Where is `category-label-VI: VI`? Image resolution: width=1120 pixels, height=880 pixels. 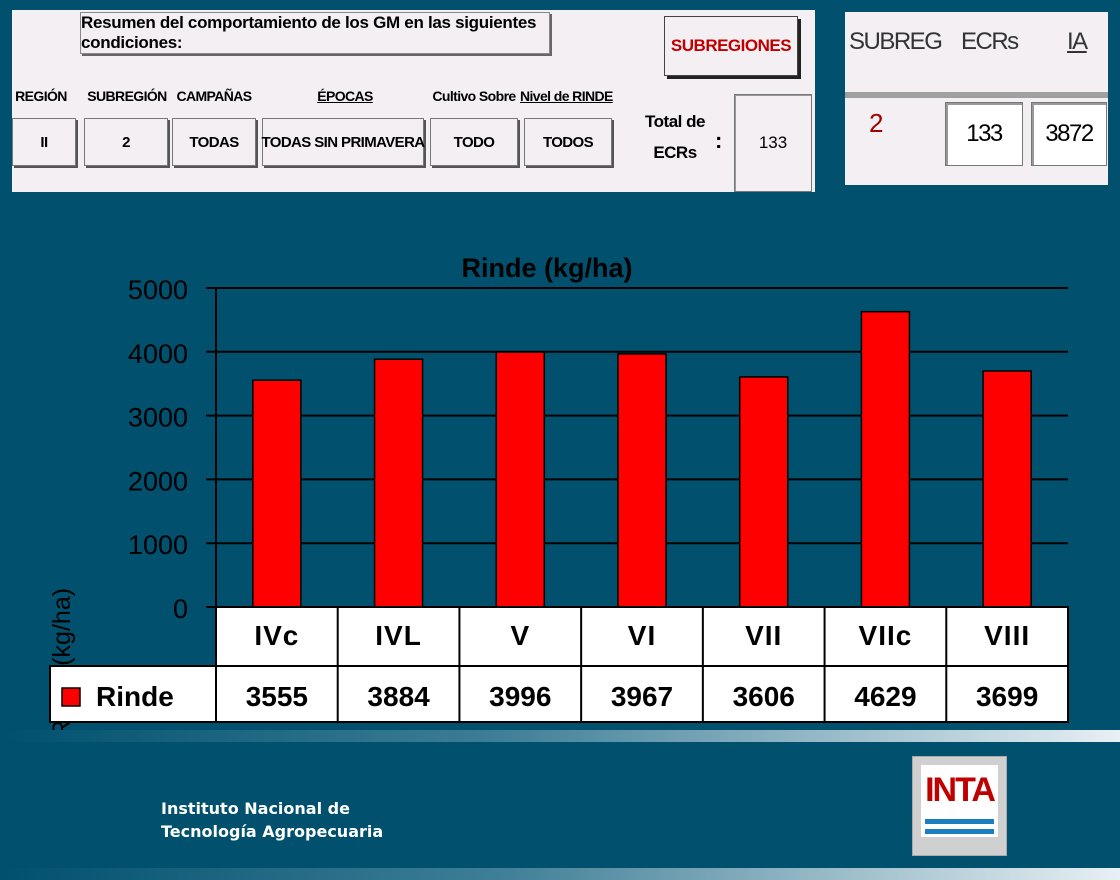
category-label-VI: VI is located at coordinates (642, 635).